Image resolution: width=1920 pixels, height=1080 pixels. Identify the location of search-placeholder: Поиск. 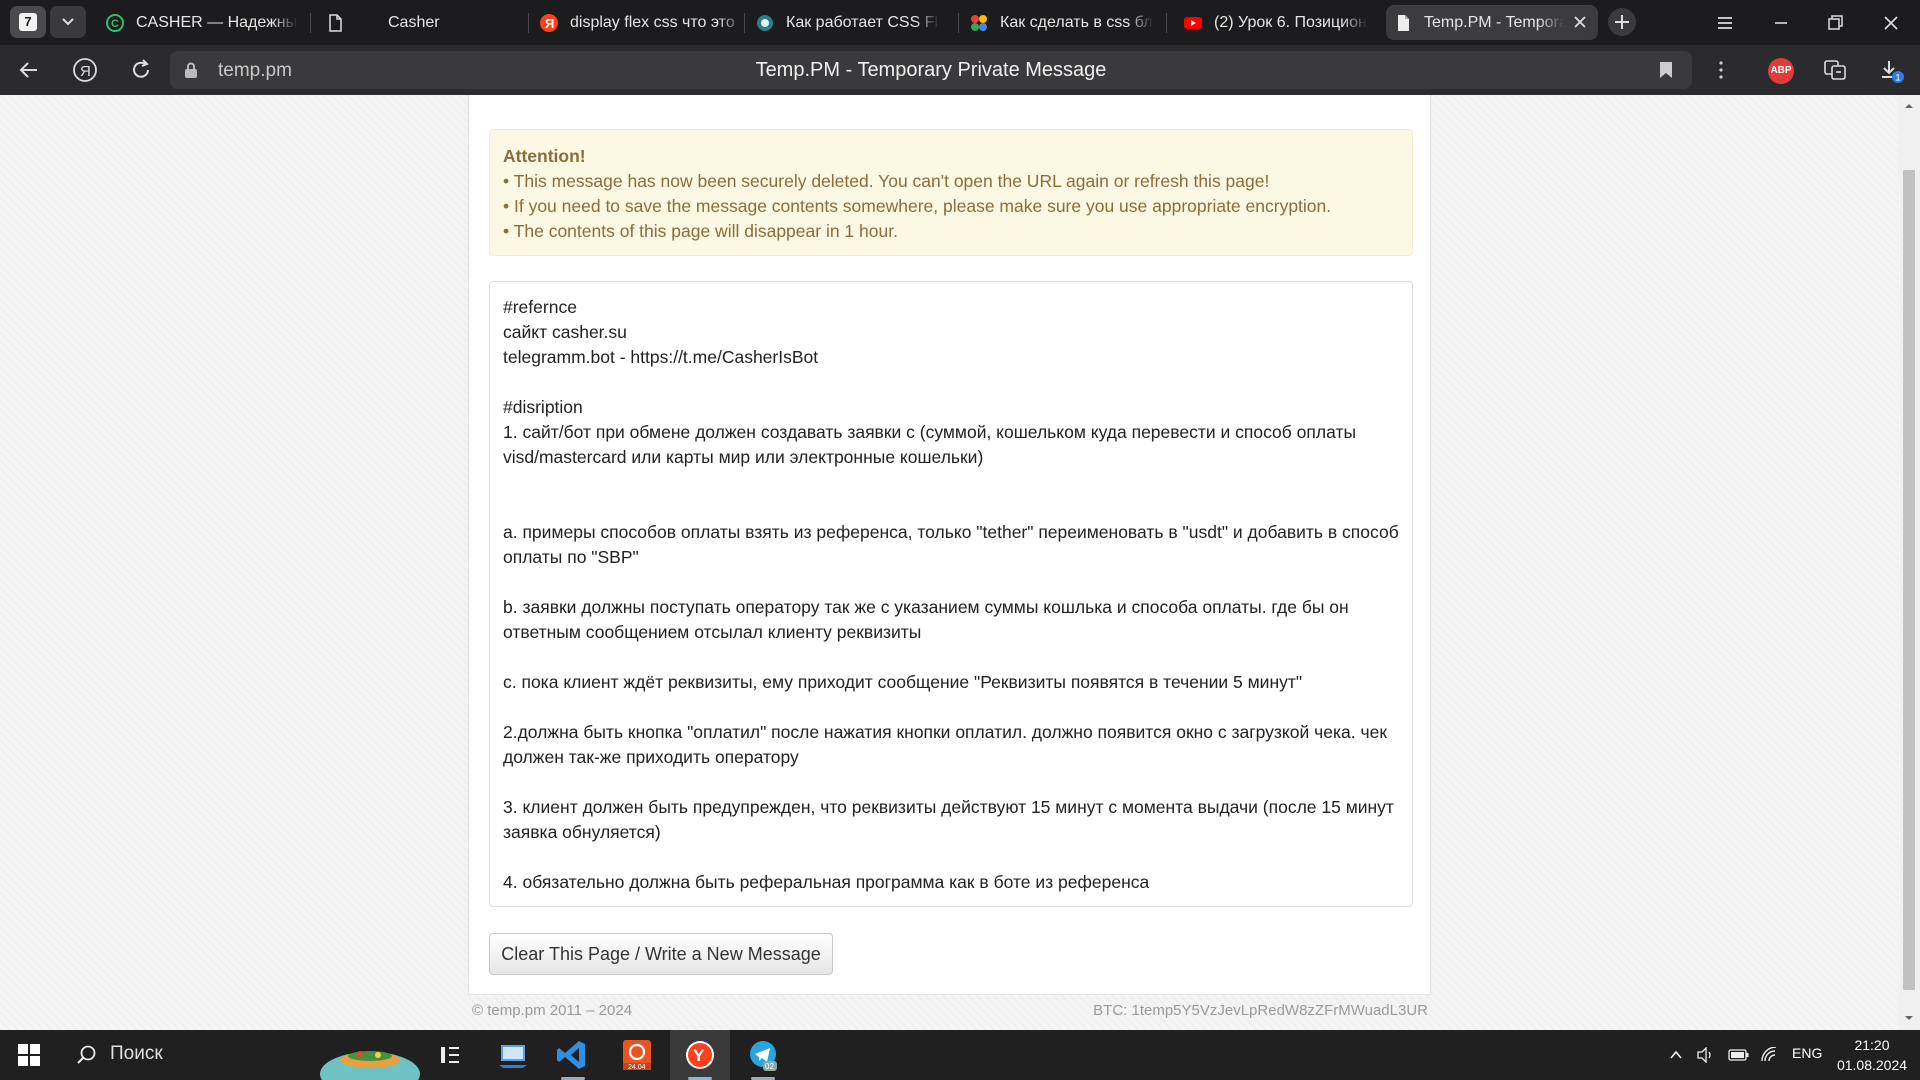
(136, 1053).